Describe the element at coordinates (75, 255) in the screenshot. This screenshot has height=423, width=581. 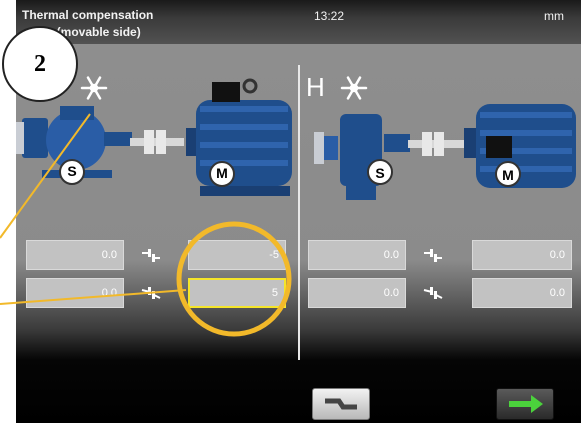
I see `left-offset-stationary-field: 0.0` at that location.